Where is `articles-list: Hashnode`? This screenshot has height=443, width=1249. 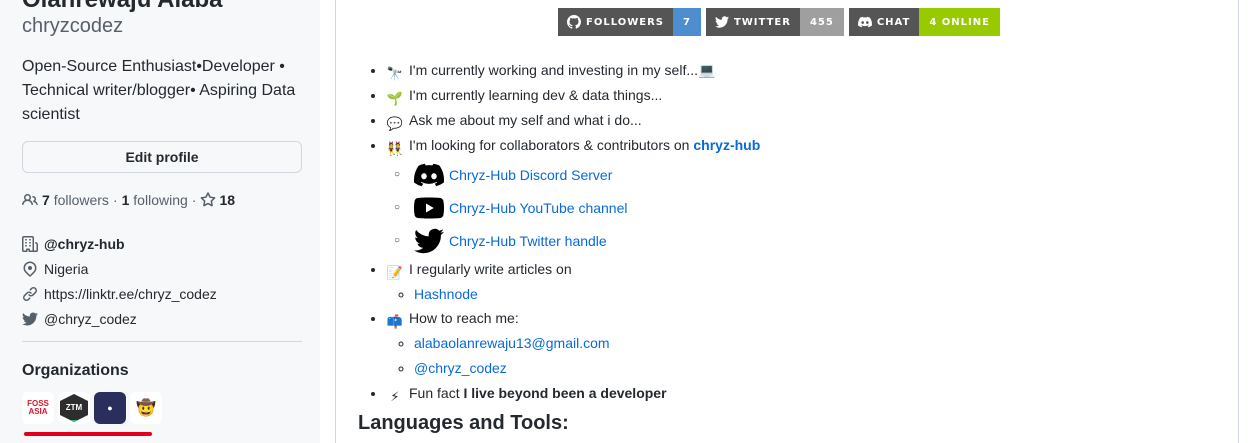
articles-list: Hashnode is located at coordinates (573, 294).